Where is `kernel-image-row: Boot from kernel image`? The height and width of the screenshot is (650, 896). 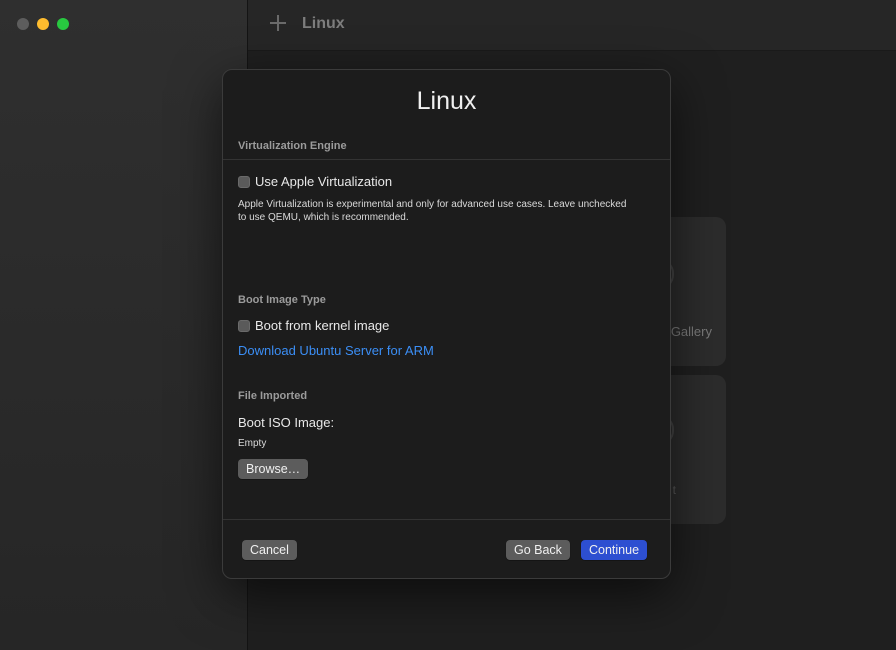 kernel-image-row: Boot from kernel image is located at coordinates (313, 325).